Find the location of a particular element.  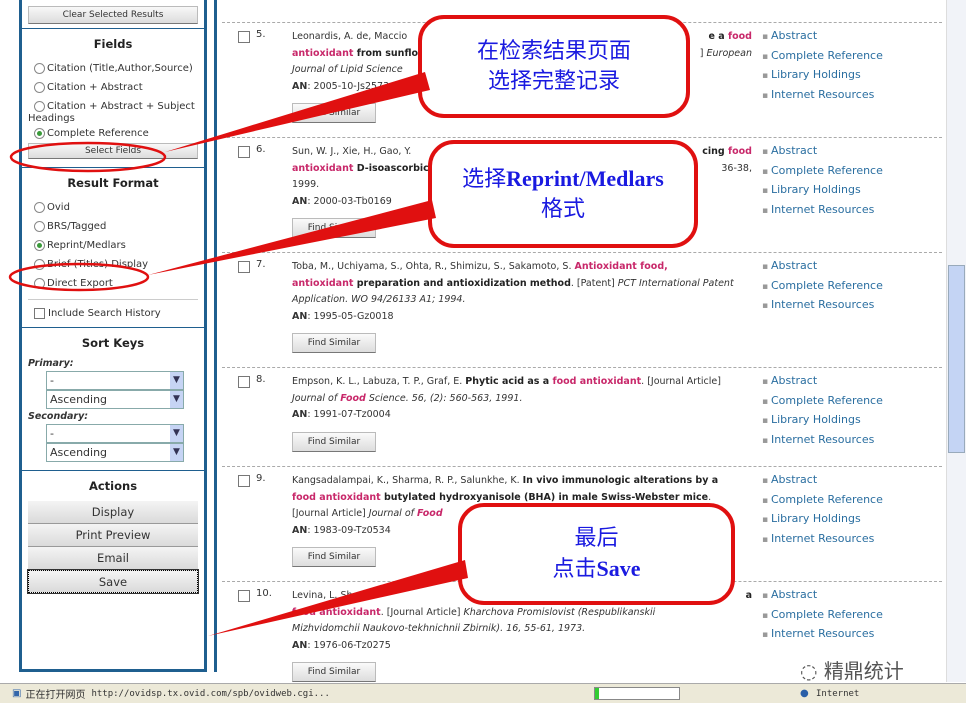

primary-order-select: Ascending ▼ is located at coordinates (115, 399).